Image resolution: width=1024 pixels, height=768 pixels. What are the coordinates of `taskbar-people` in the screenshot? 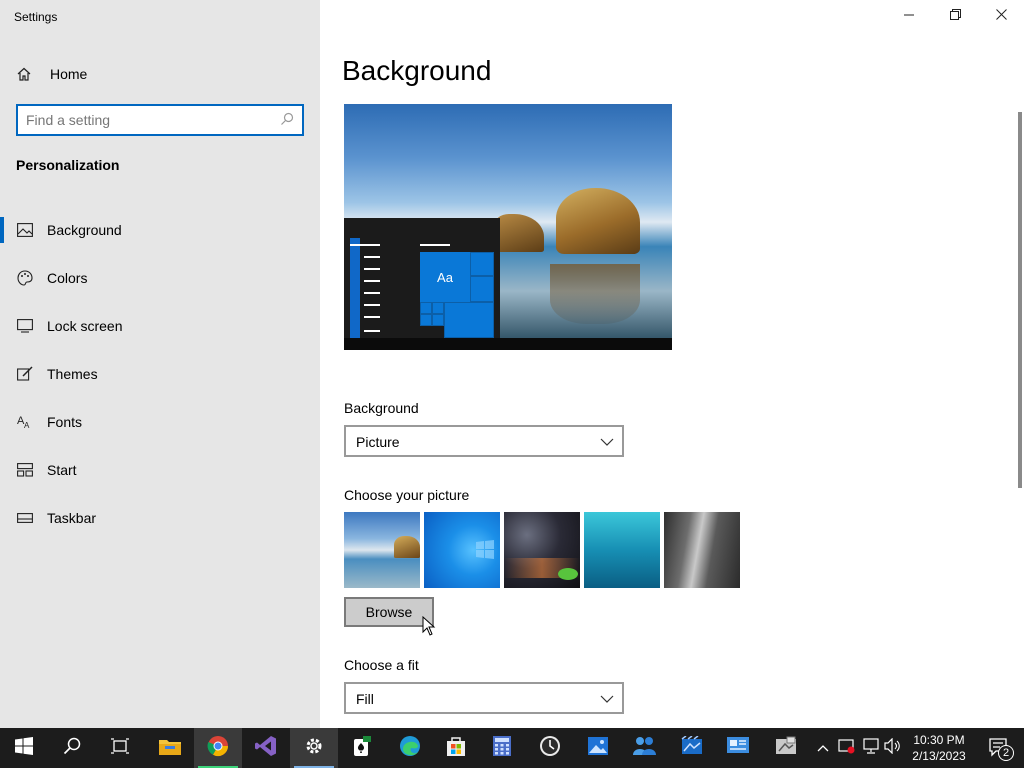 It's located at (644, 748).